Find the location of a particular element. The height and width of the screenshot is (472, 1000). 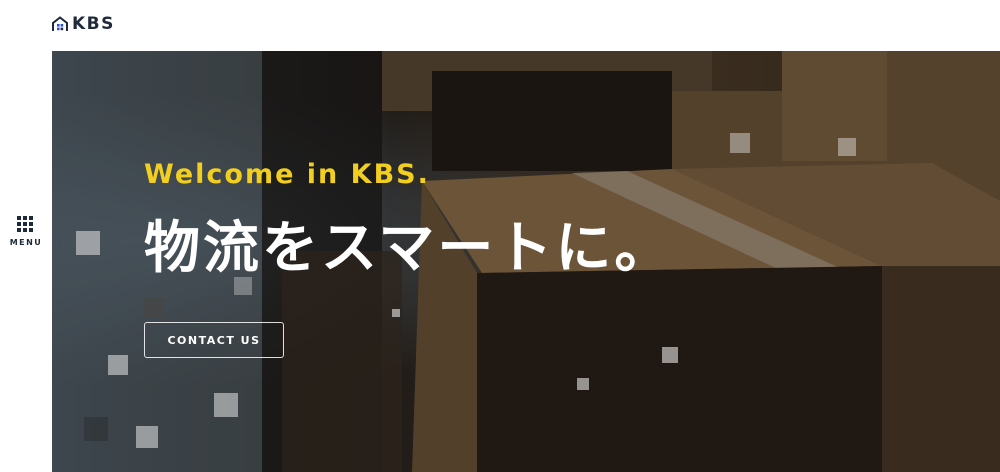

grid-menu-icon is located at coordinates (26, 225).